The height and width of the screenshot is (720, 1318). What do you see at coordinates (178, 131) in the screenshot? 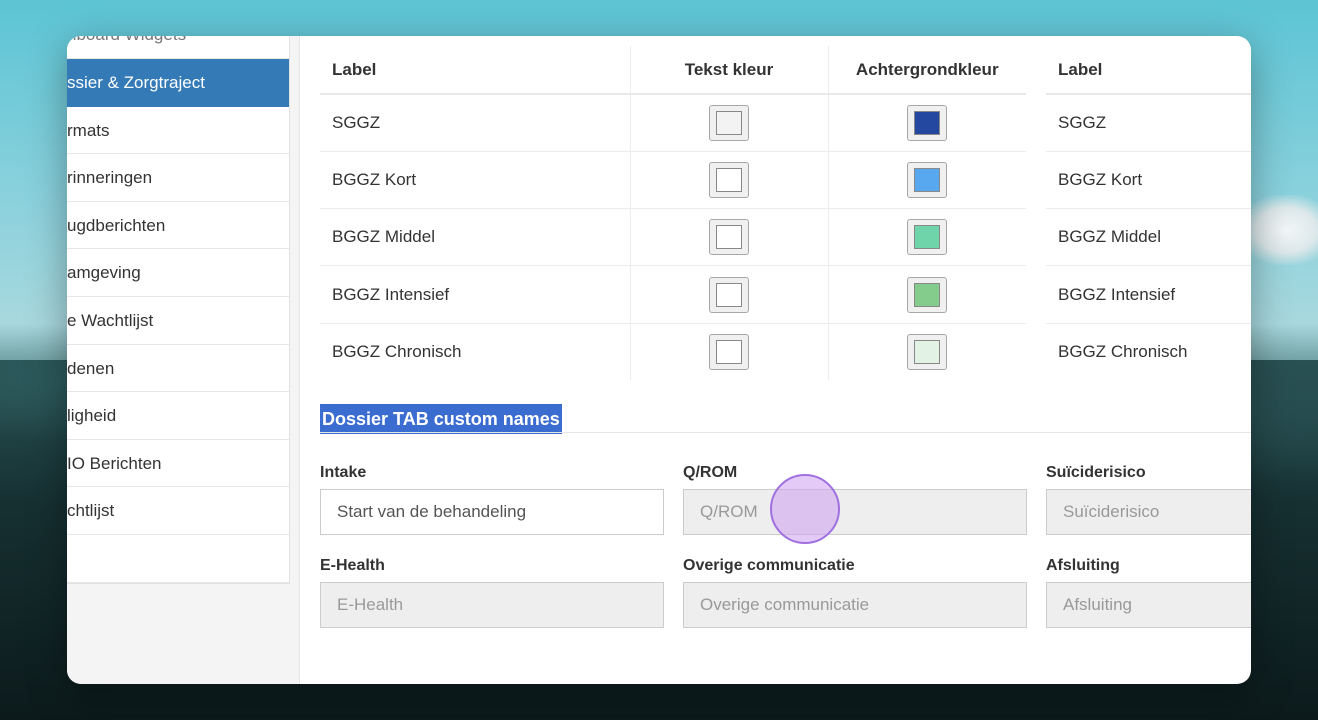
I see `sidebar-item-formats: rmats` at bounding box center [178, 131].